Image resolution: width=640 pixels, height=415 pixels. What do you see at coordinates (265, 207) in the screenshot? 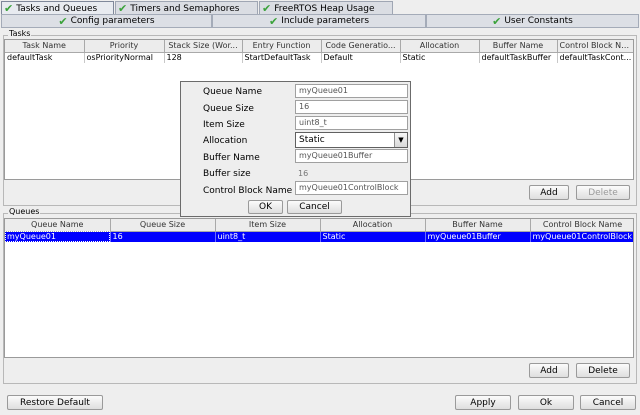
I see `dialog-ok-button: OK` at bounding box center [265, 207].